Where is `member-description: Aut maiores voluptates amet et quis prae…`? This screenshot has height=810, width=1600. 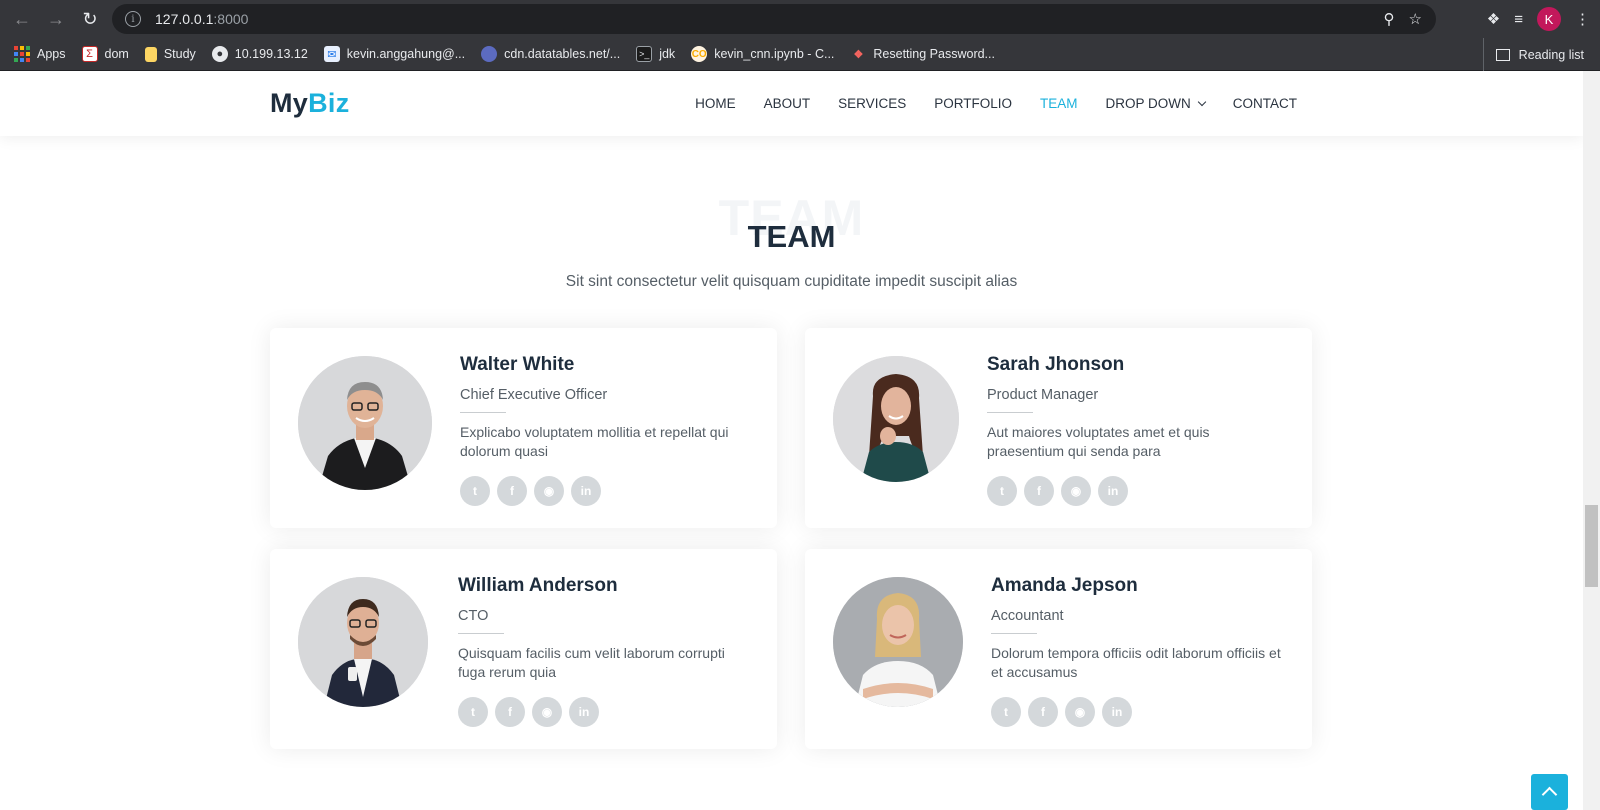 member-description: Aut maiores voluptates amet et quis prae… is located at coordinates (1098, 441).